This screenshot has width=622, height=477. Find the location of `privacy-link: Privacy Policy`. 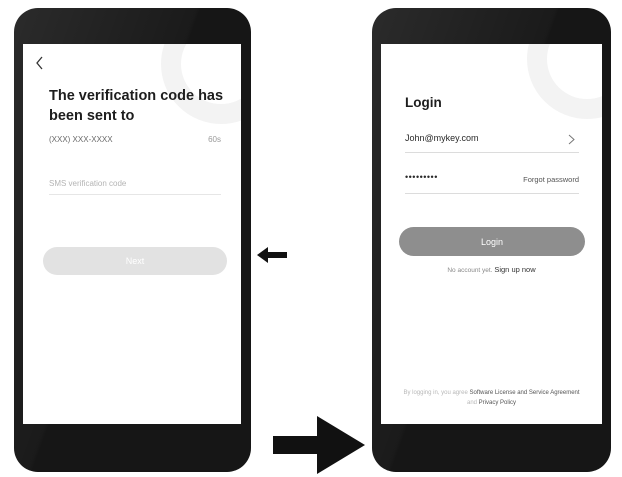

privacy-link: Privacy Policy is located at coordinates (497, 403).